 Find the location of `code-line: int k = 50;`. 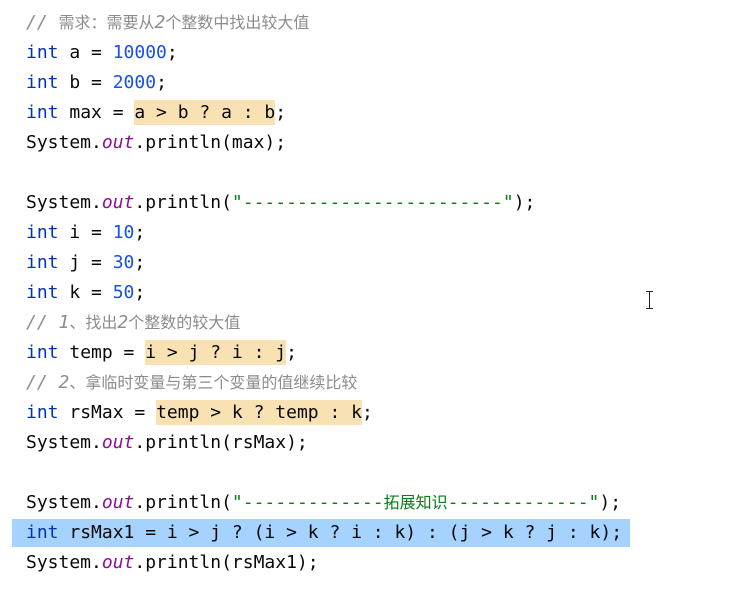

code-line: int k = 50; is located at coordinates (372, 293).